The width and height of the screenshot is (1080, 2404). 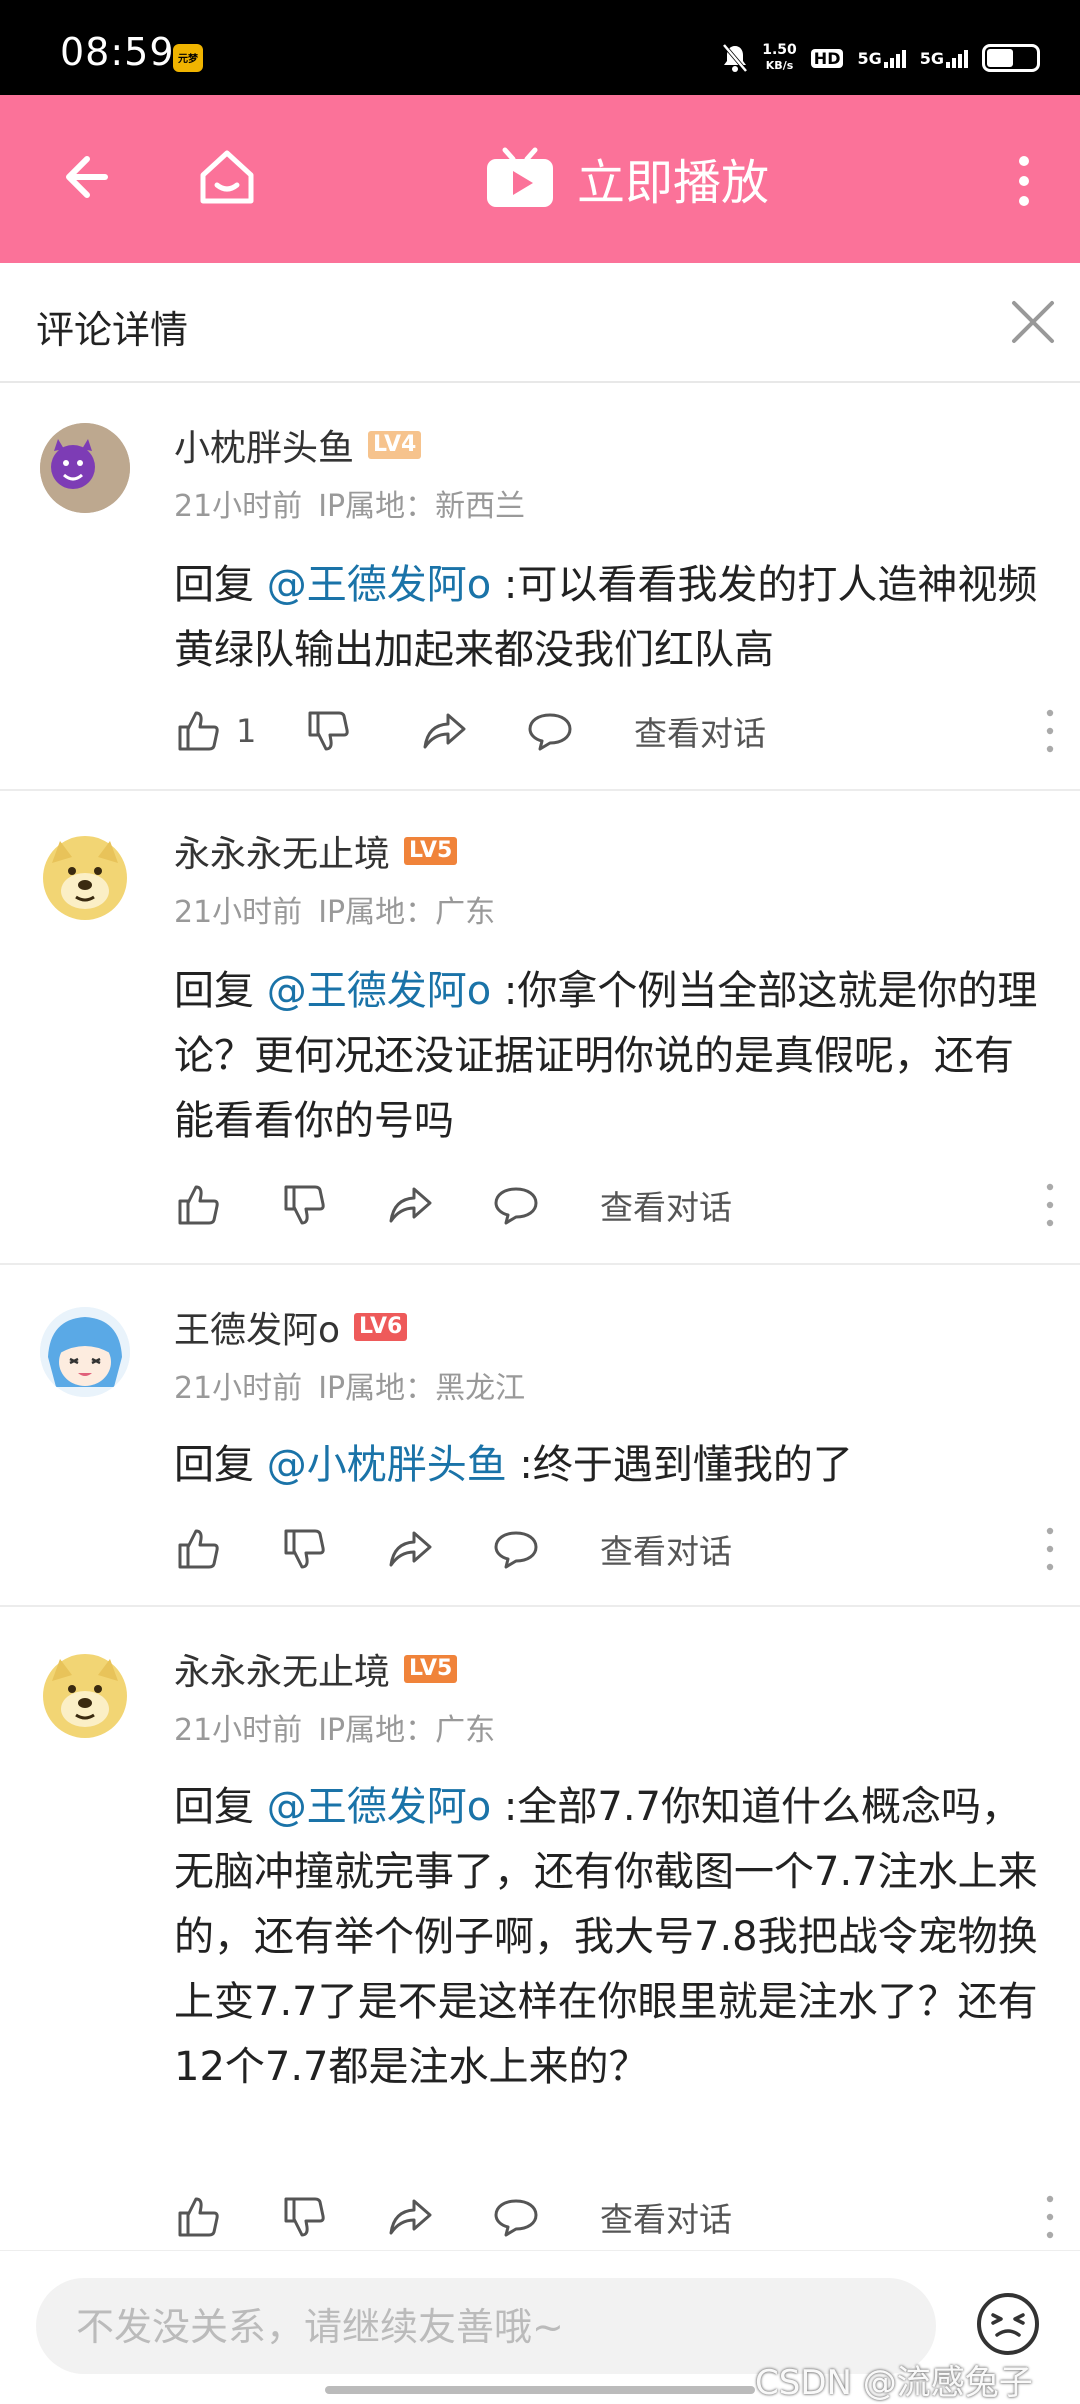 What do you see at coordinates (1033, 322) in the screenshot?
I see `close-icon` at bounding box center [1033, 322].